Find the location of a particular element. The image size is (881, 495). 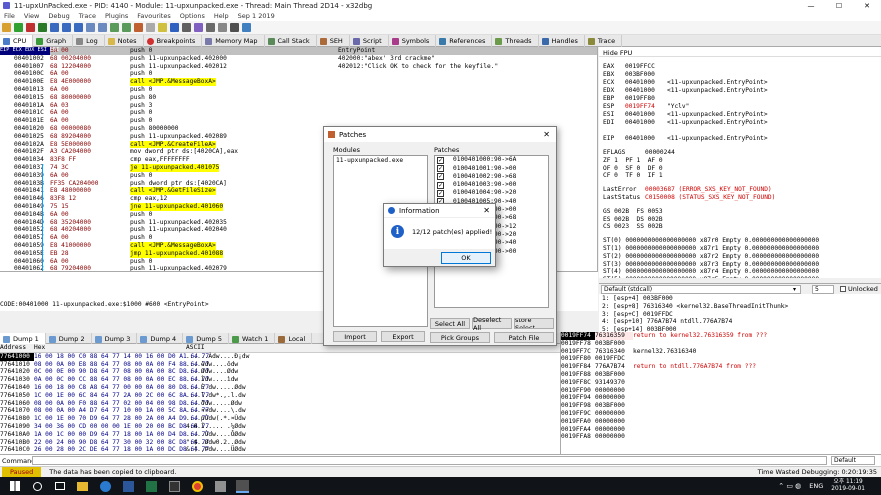

ida-taskbar-icon is located at coordinates (220, 486).